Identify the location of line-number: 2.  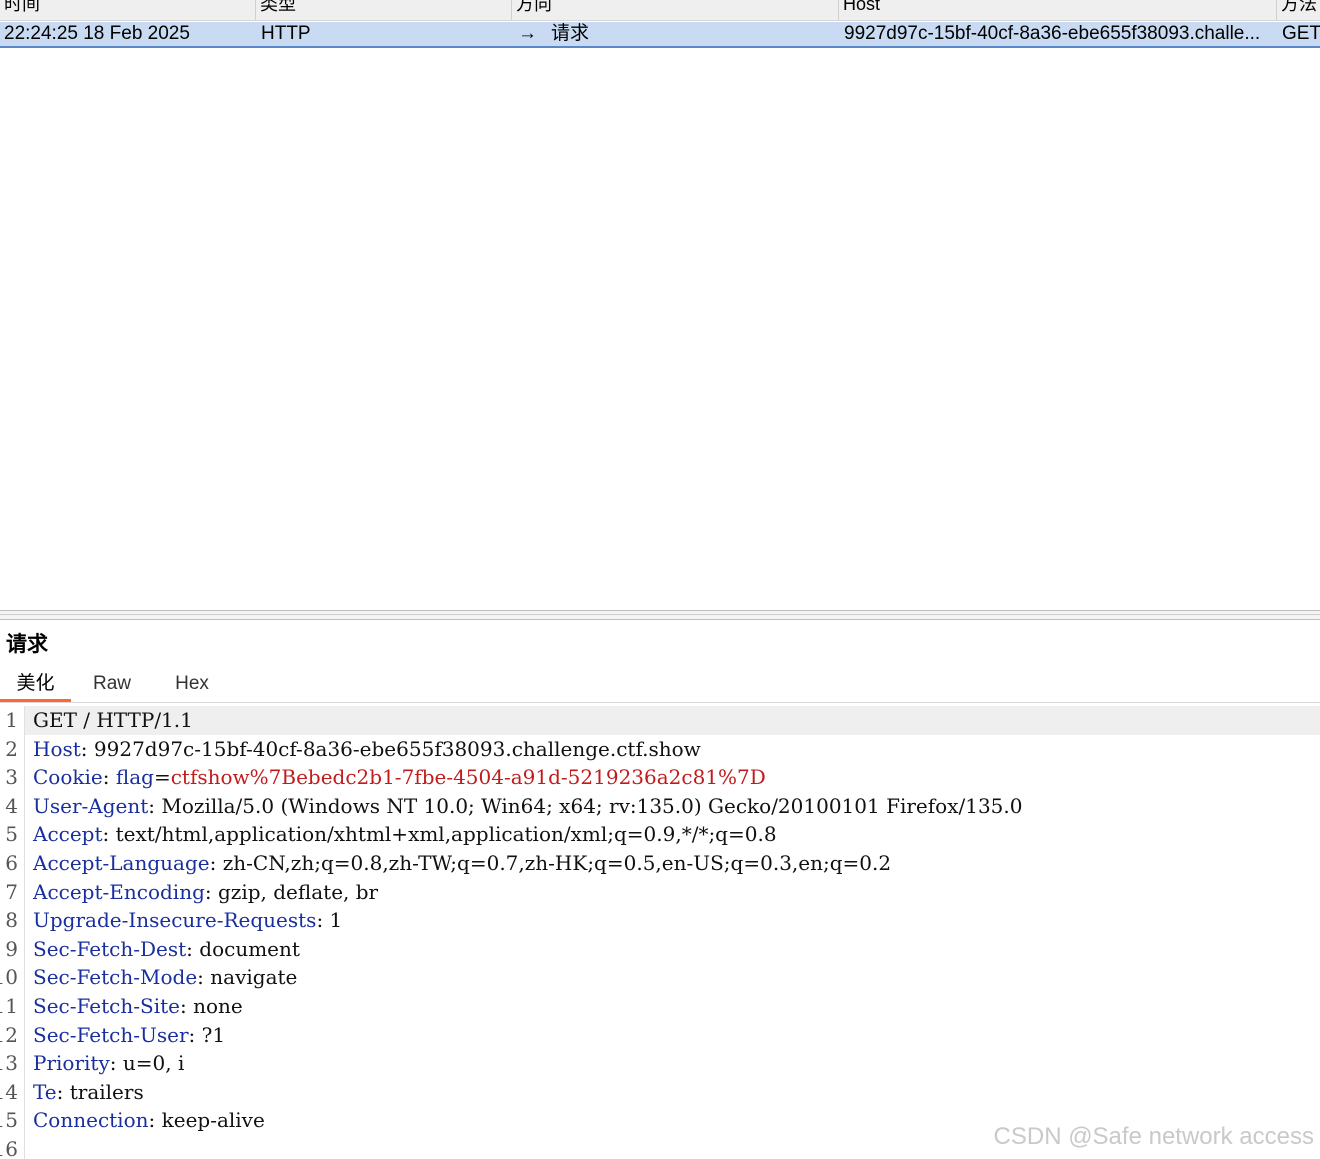
(11, 748).